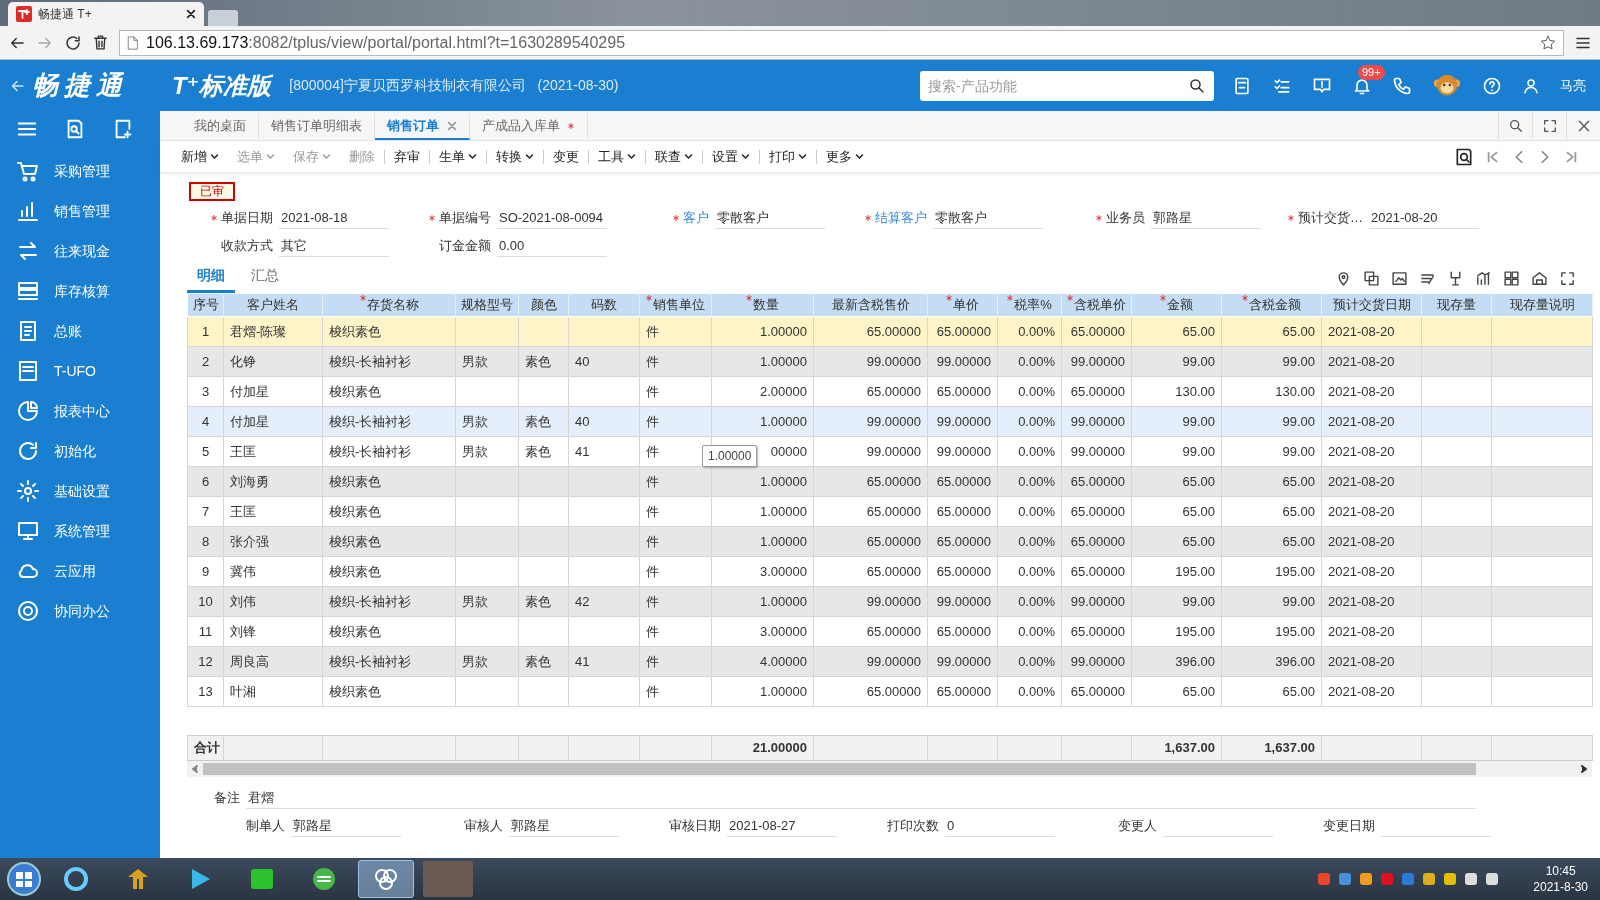  I want to click on table-row: 4 付加星 梭织-长袖衬衫 男款 素色 40 件 1.00000 99.00000 99.00000 0.00% 99.00000 99.00 99.00 2021-08-20, so click(890, 421).